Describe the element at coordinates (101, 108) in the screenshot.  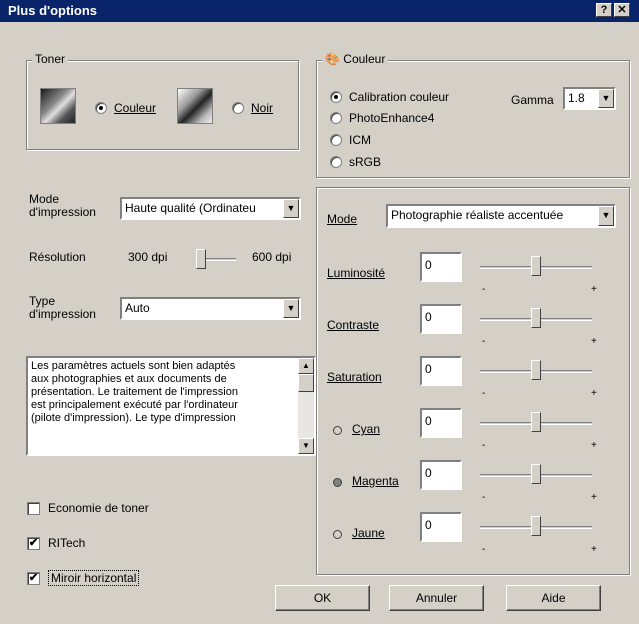
I see `toner-color-radio` at that location.